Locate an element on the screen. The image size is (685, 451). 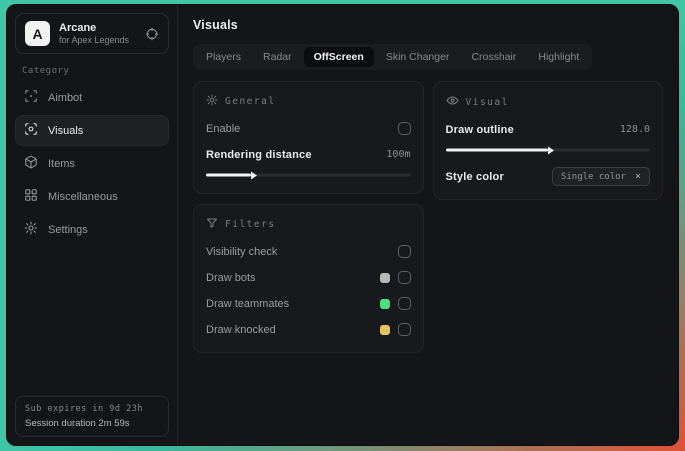
style-color-label: Style color is located at coordinates (474, 176).